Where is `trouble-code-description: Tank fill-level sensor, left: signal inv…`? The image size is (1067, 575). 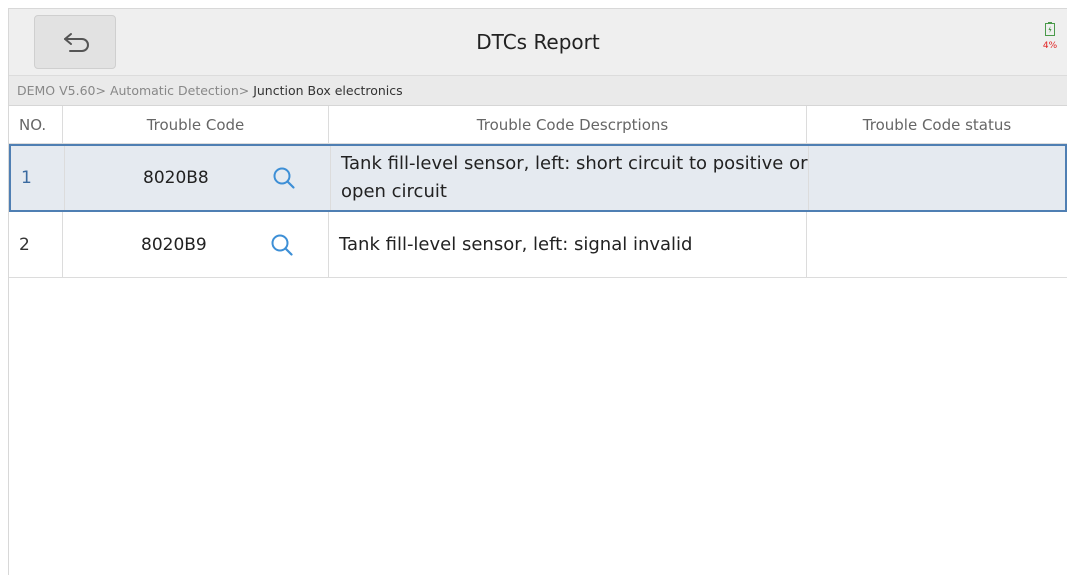
trouble-code-description: Tank fill-level sensor, left: signal inv… is located at coordinates (568, 244).